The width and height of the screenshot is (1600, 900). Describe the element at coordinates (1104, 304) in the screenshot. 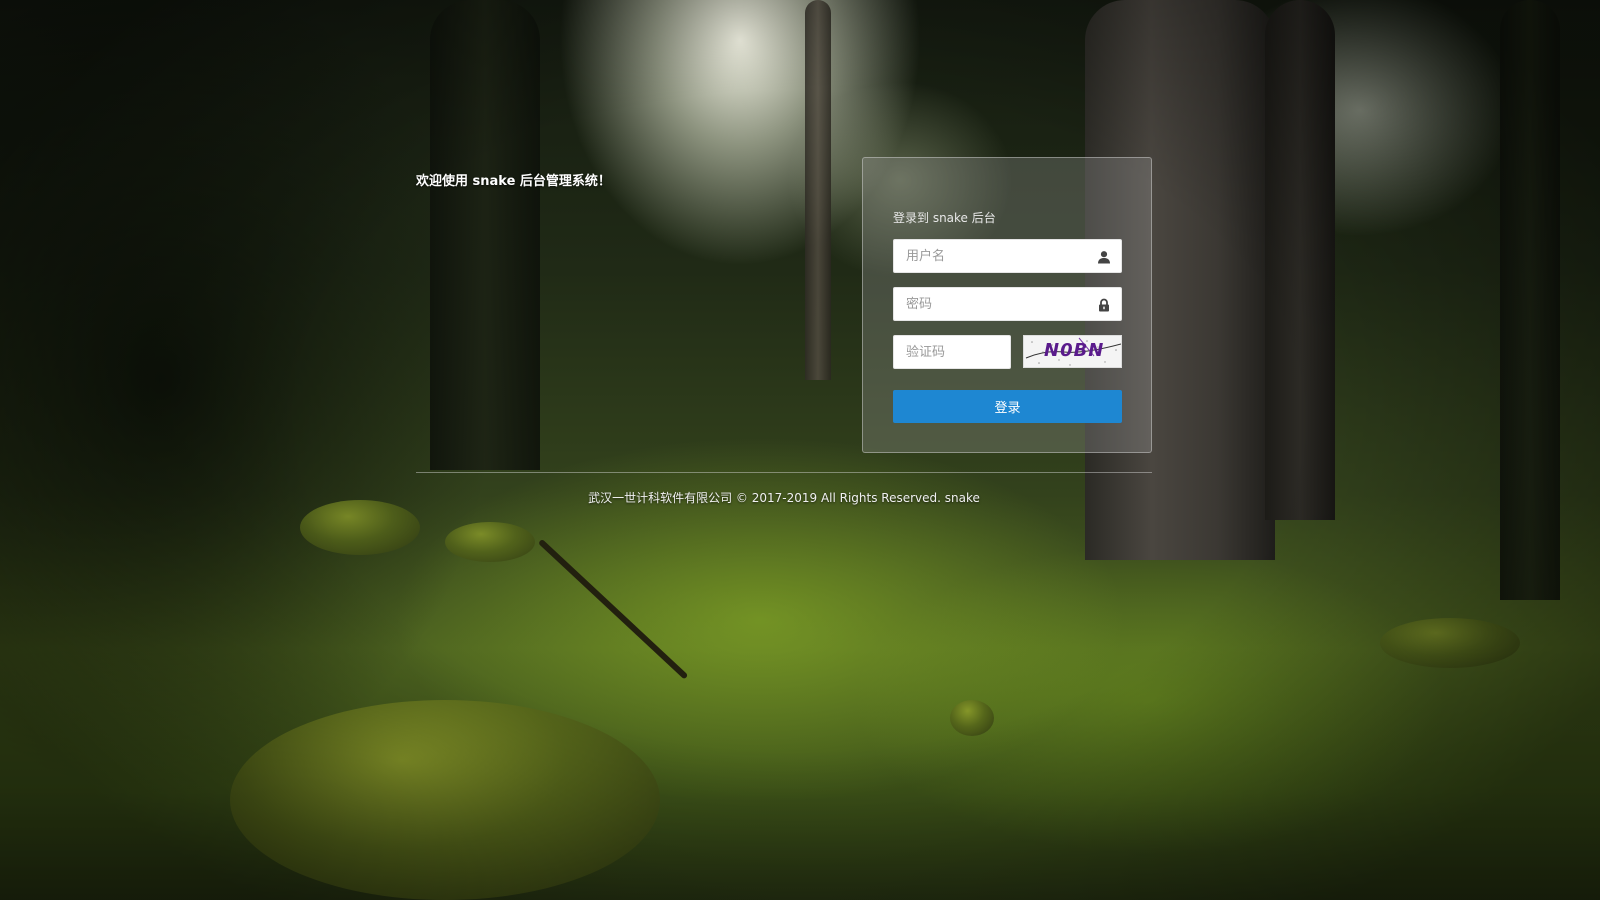

I see `lock-icon` at that location.